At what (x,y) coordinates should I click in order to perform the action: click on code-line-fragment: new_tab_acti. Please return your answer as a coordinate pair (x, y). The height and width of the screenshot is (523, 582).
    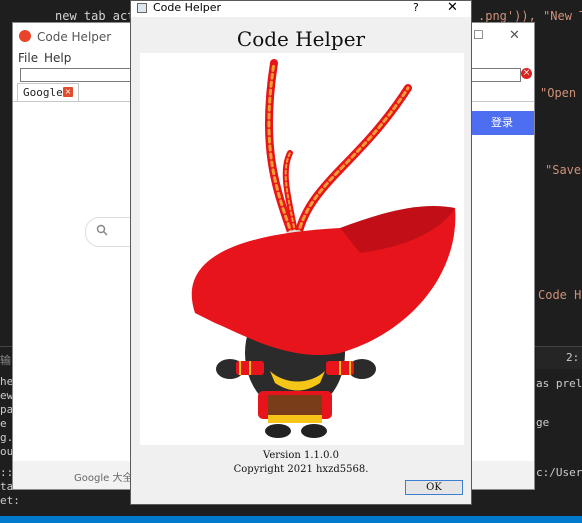
    Looking at the image, I should click on (98, 16).